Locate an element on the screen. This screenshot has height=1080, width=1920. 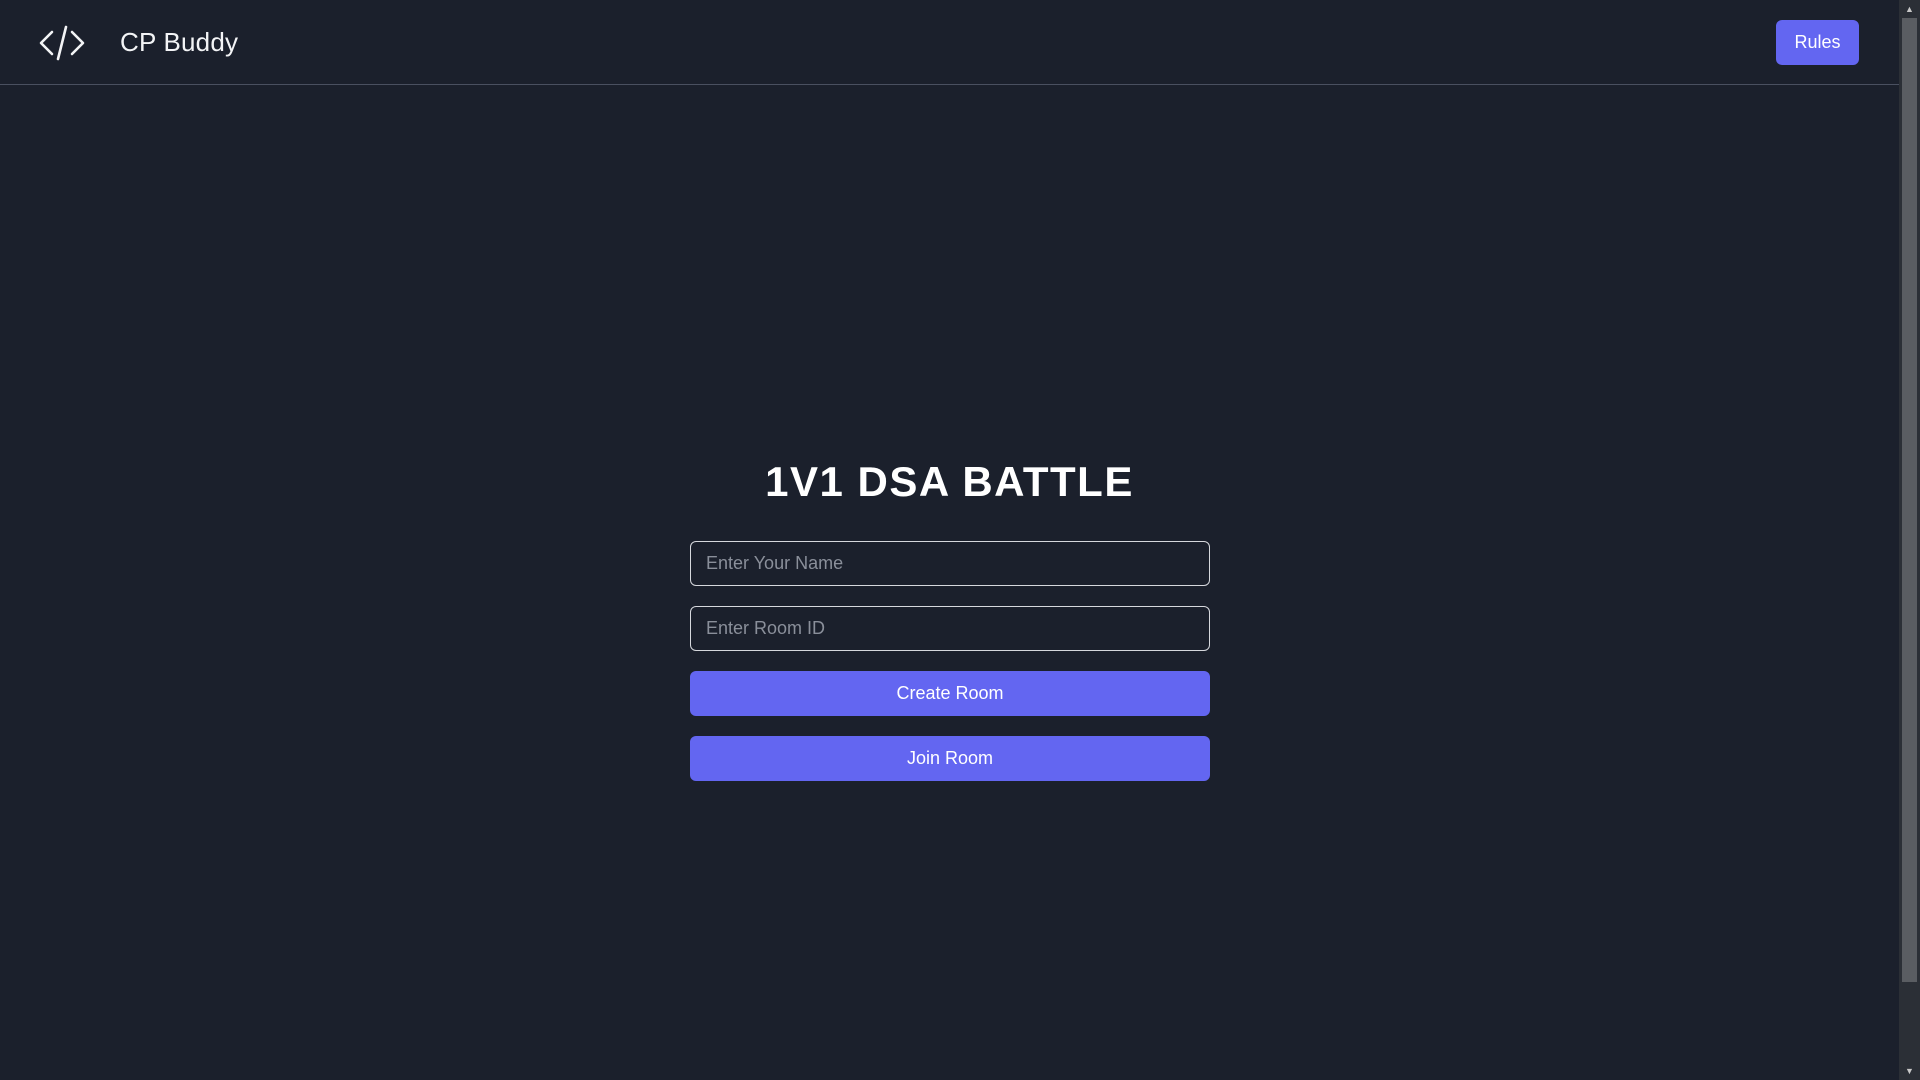
create-room-button: Create Room is located at coordinates (950, 693).